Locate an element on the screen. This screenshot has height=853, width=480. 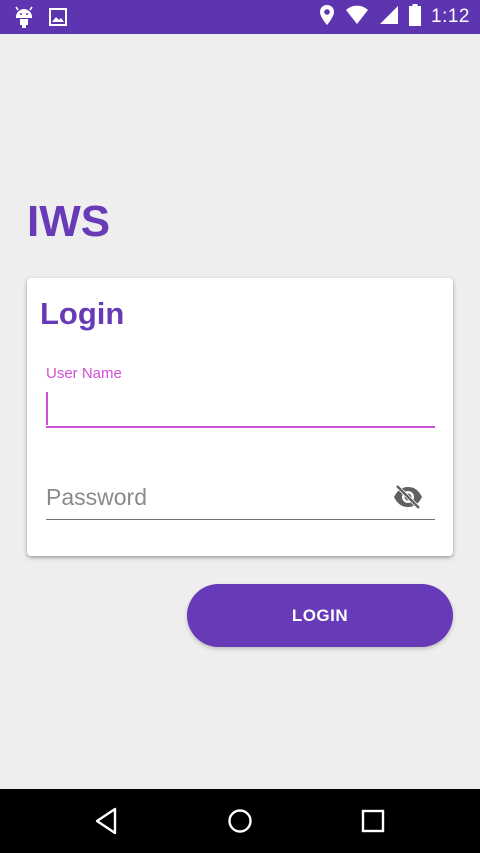
battery-icon is located at coordinates (415, 17).